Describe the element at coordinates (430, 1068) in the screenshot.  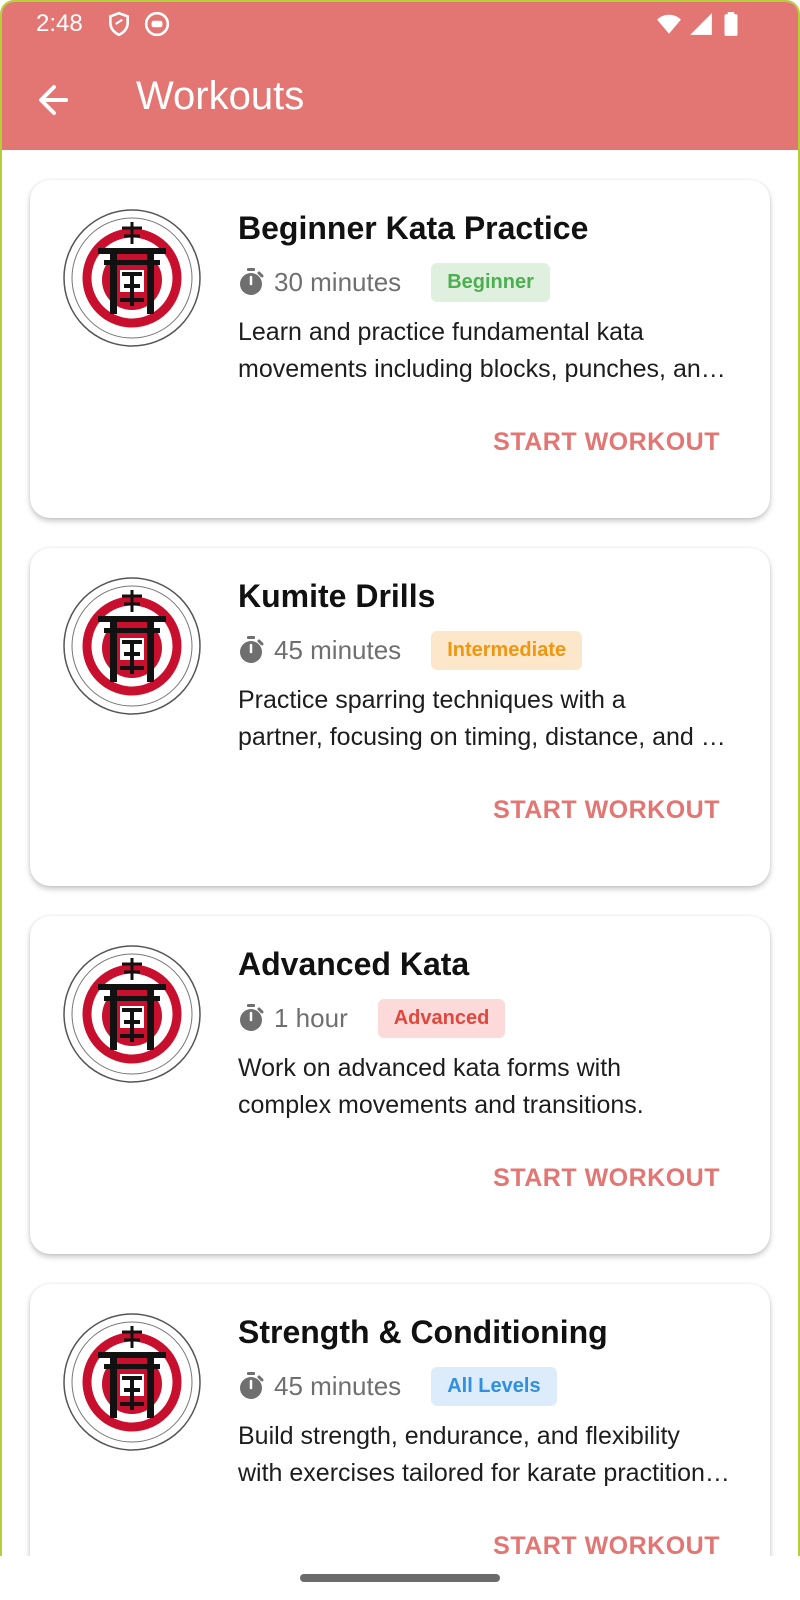
I see `description-line: Work on advanced kata forms with` at that location.